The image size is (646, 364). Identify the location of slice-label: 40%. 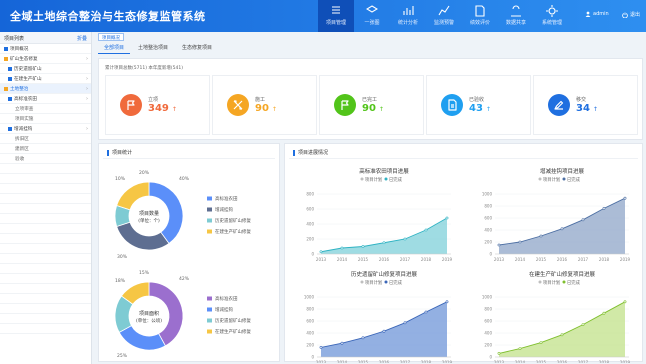
(184, 179).